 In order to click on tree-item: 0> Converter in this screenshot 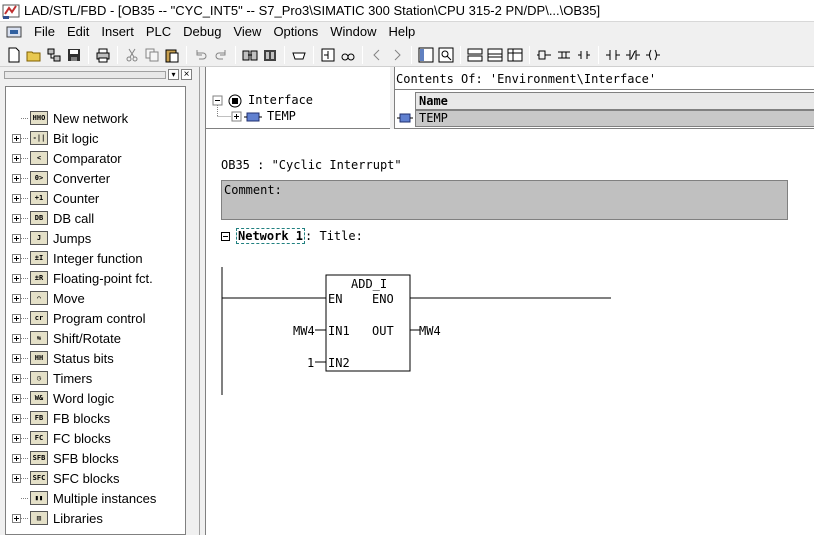, I will do `click(58, 178)`.